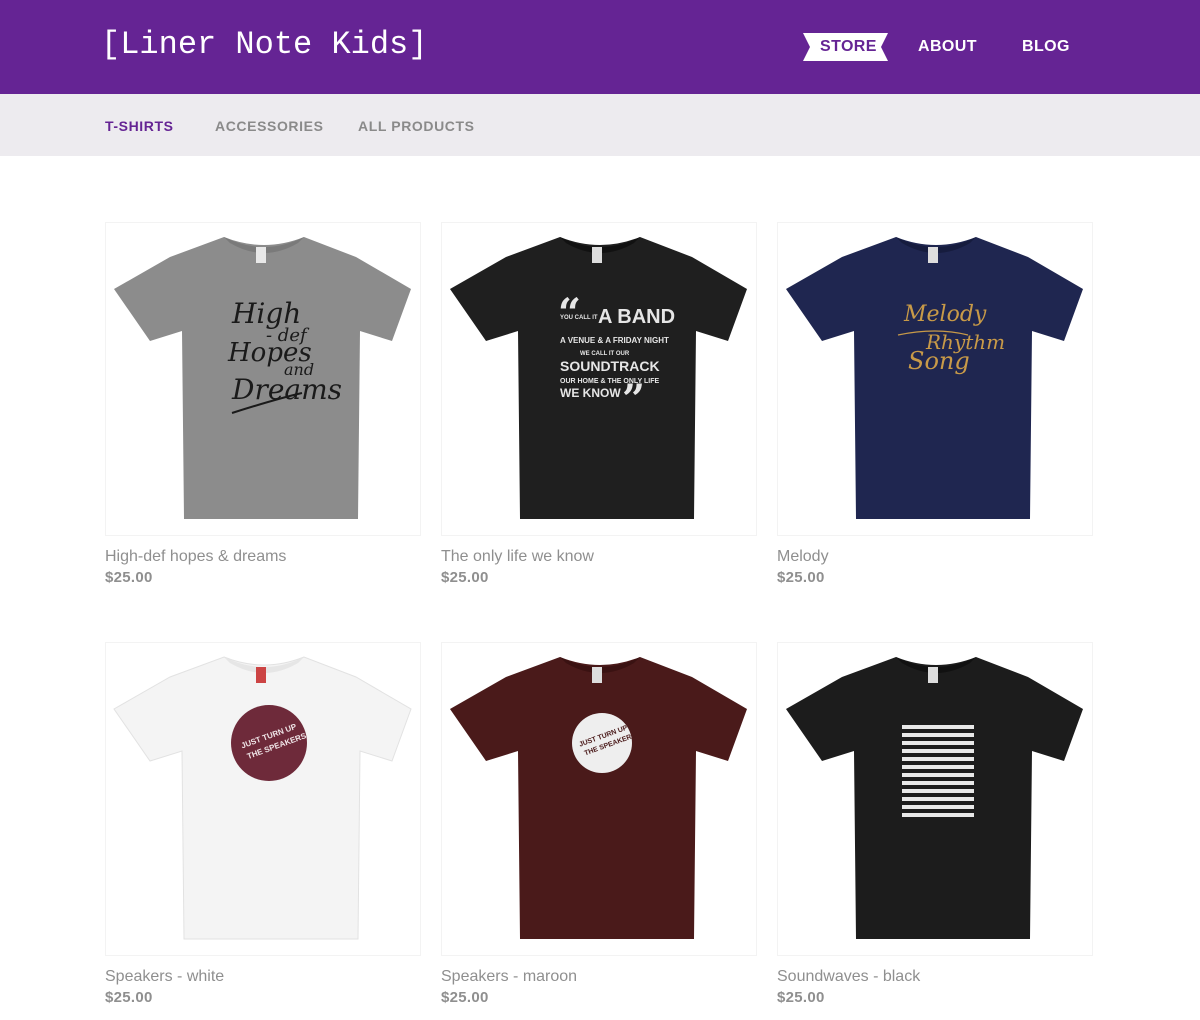 Image resolution: width=1200 pixels, height=1020 pixels. I want to click on product-image, so click(935, 799).